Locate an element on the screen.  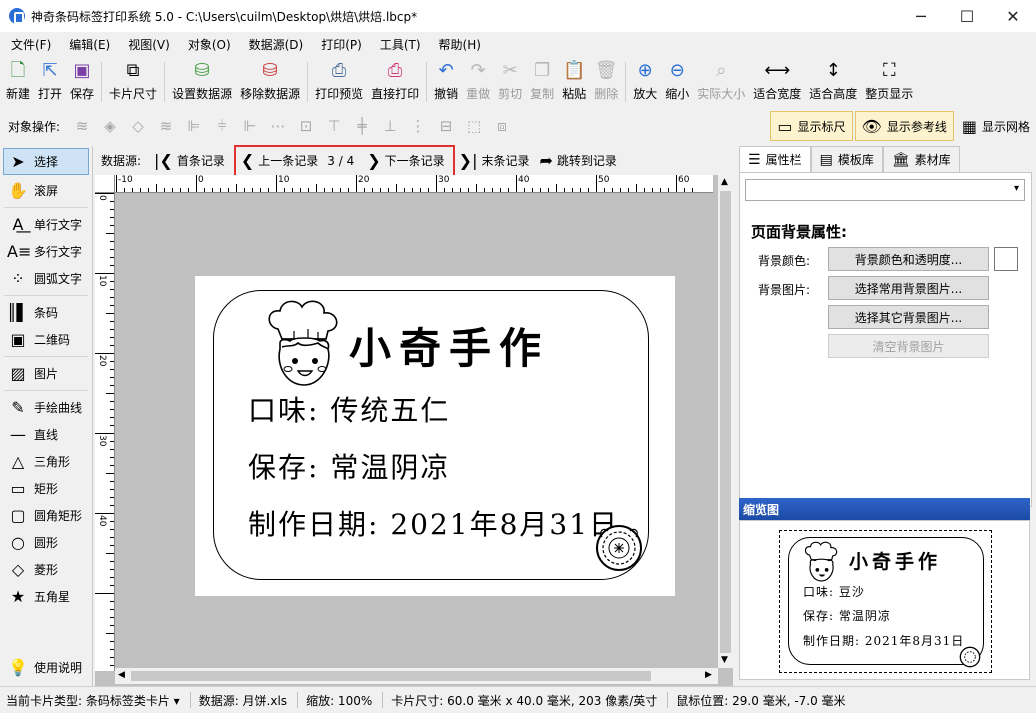
show-grid-toggle: ▦ 显示网格 is located at coordinates (996, 126).